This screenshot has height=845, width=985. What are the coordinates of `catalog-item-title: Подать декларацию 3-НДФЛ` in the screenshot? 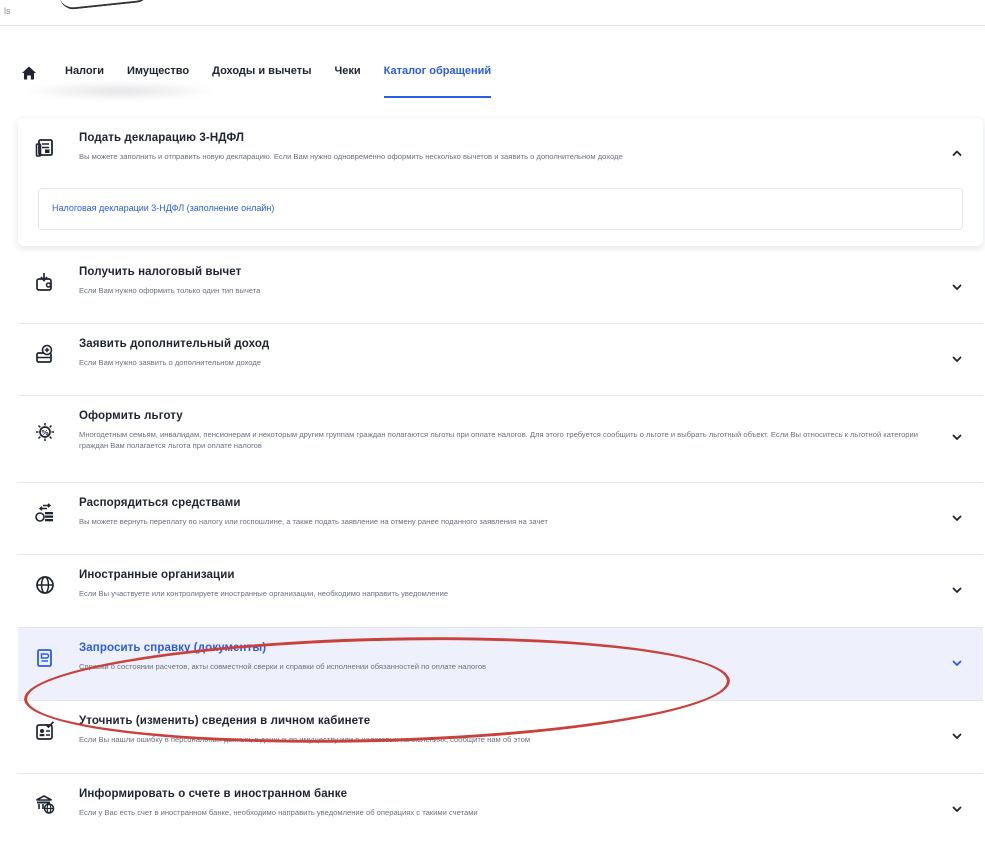 It's located at (162, 138).